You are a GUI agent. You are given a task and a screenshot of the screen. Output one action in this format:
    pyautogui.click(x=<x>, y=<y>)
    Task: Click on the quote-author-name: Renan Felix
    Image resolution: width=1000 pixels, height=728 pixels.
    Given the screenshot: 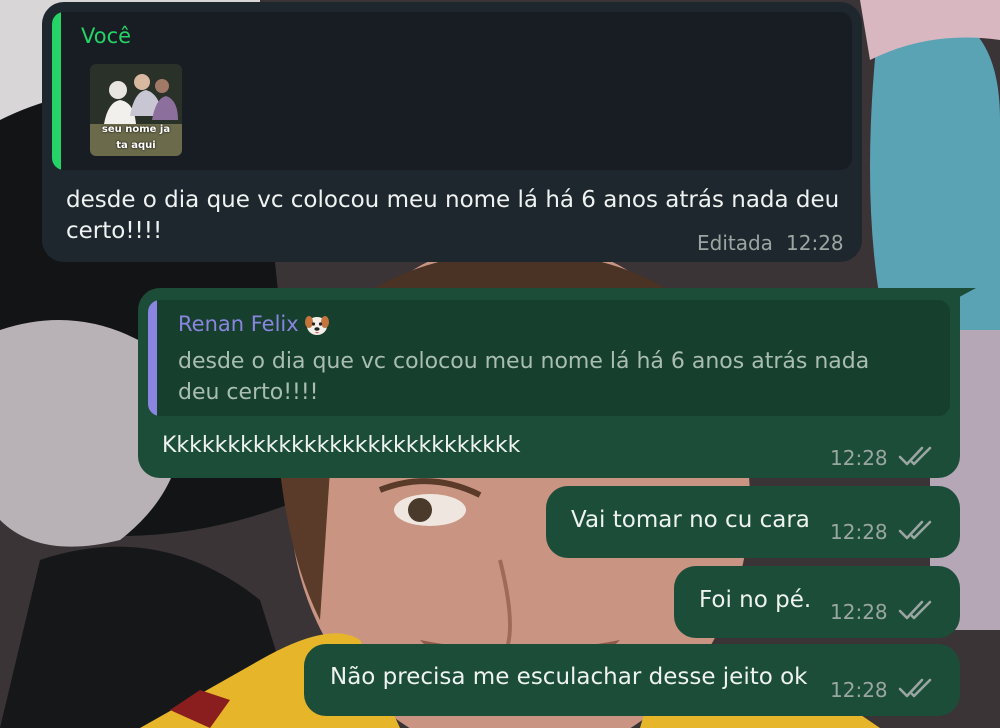 What is the action you would take?
    pyautogui.click(x=238, y=324)
    